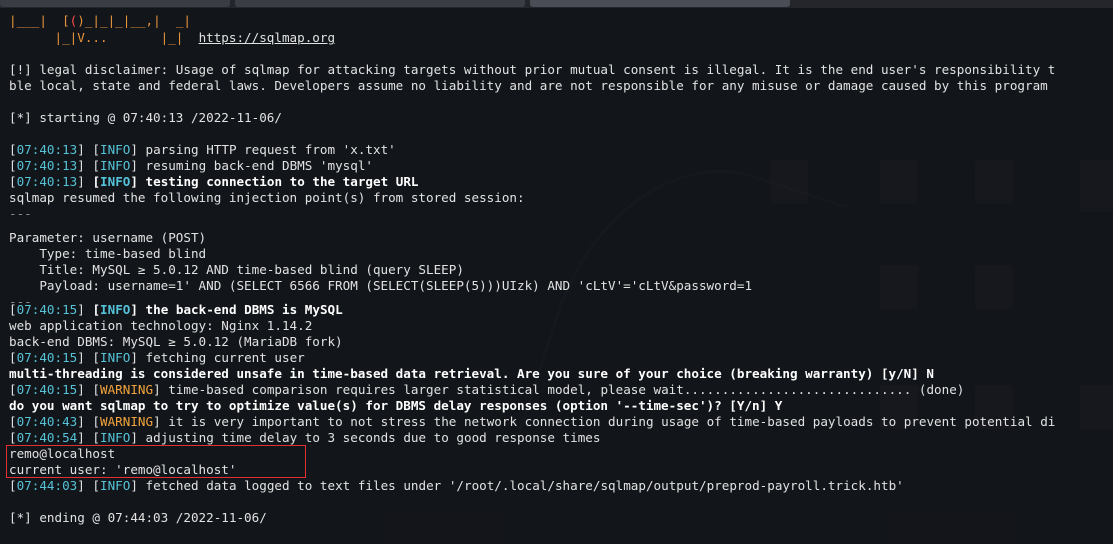 The height and width of the screenshot is (544, 1113). What do you see at coordinates (145, 117) in the screenshot?
I see `starting-line: [*] starting @ 07:40:13 /2022-11-06/` at bounding box center [145, 117].